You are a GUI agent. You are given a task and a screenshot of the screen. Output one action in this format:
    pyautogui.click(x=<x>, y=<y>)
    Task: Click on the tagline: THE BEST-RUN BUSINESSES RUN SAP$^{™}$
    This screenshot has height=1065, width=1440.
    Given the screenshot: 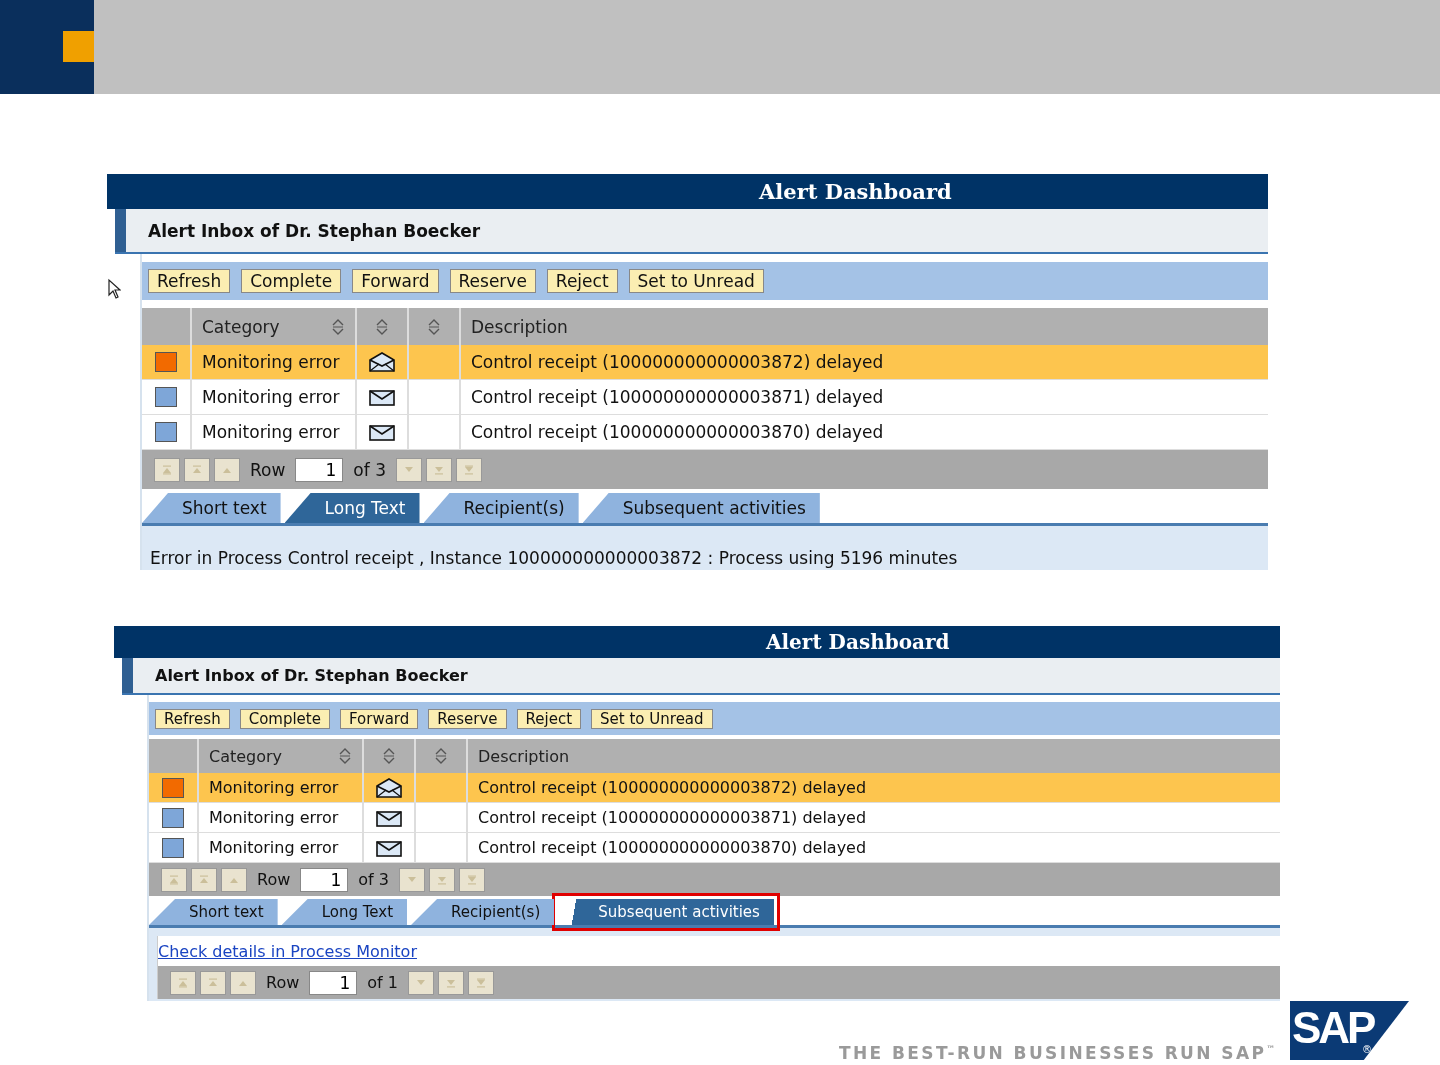 What is the action you would take?
    pyautogui.click(x=1058, y=1053)
    